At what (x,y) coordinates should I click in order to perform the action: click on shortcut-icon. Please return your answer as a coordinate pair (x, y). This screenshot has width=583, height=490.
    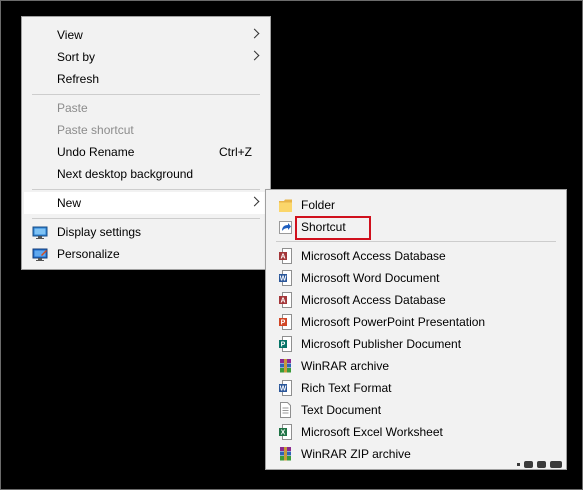
    Looking at the image, I should click on (285, 227).